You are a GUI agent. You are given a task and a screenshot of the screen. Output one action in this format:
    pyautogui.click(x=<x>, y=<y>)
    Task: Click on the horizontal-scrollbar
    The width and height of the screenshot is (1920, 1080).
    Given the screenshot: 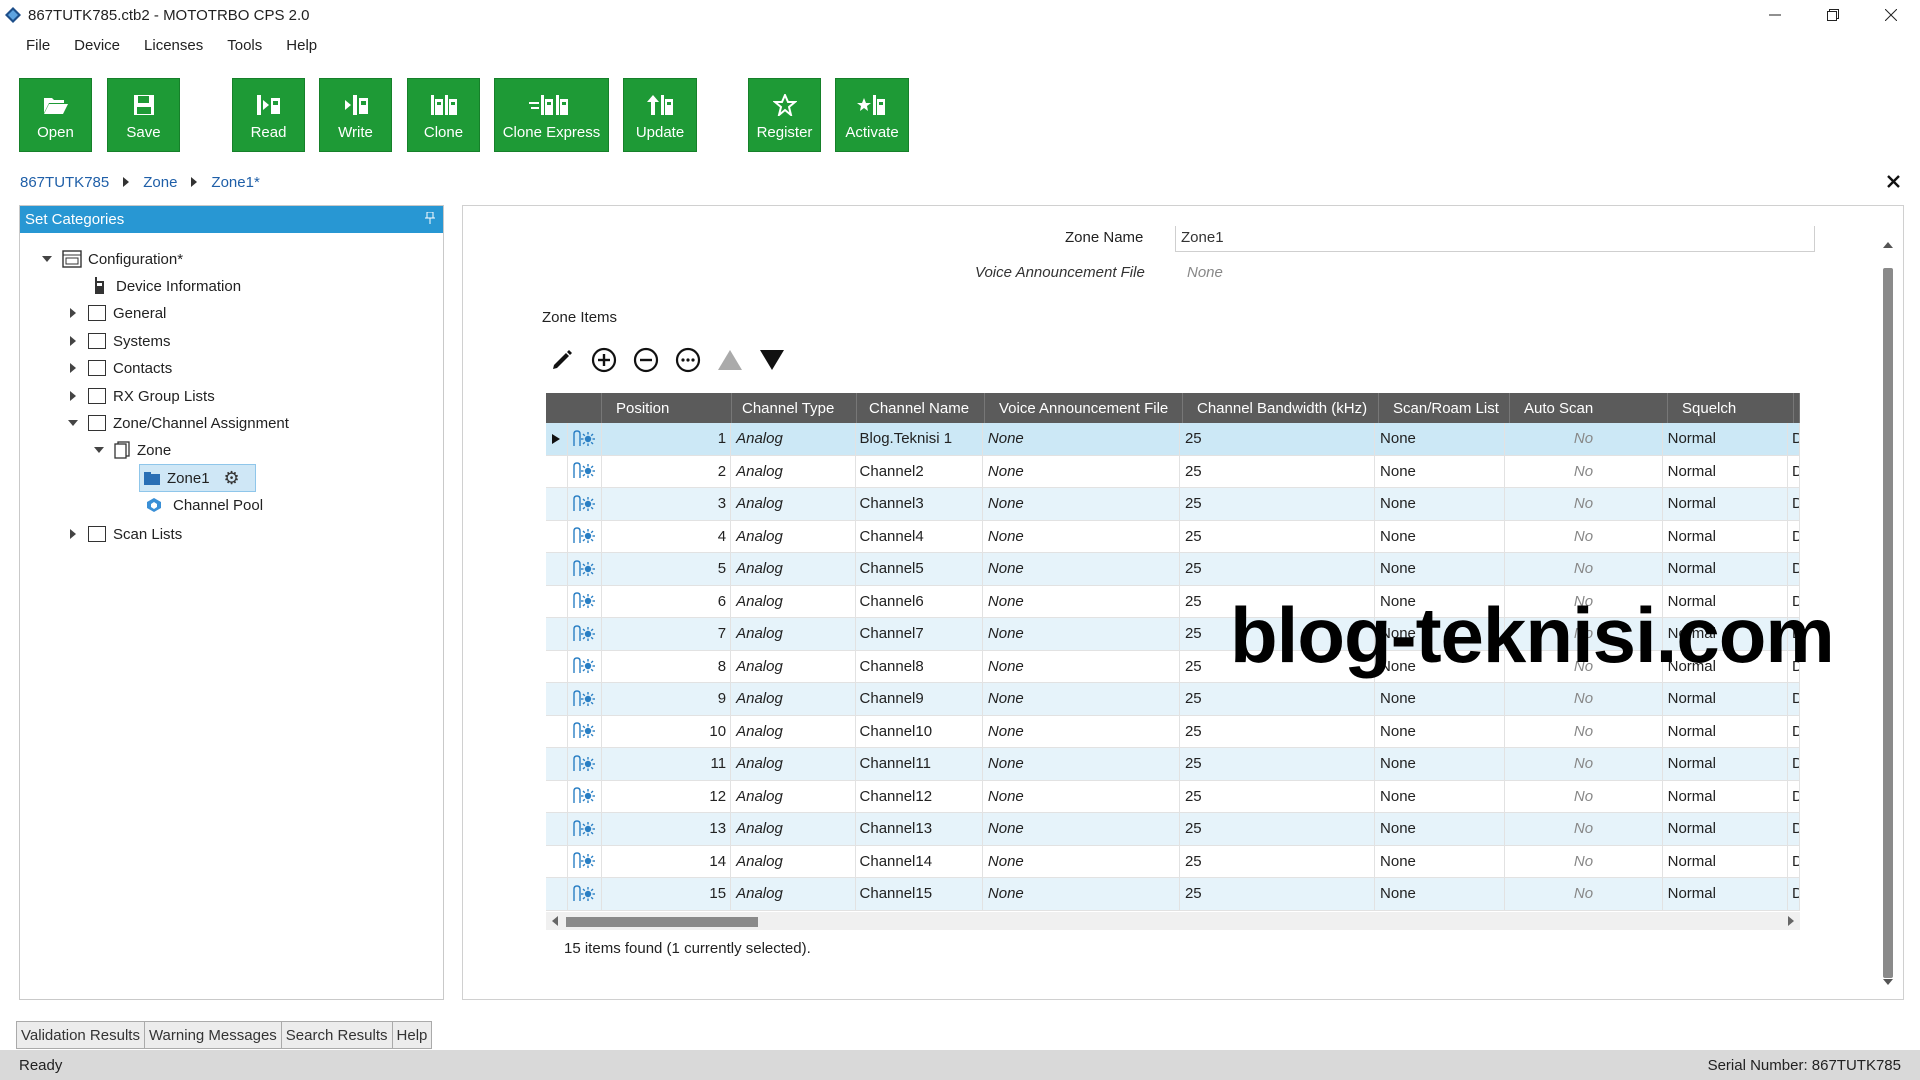 What is the action you would take?
    pyautogui.click(x=1173, y=921)
    